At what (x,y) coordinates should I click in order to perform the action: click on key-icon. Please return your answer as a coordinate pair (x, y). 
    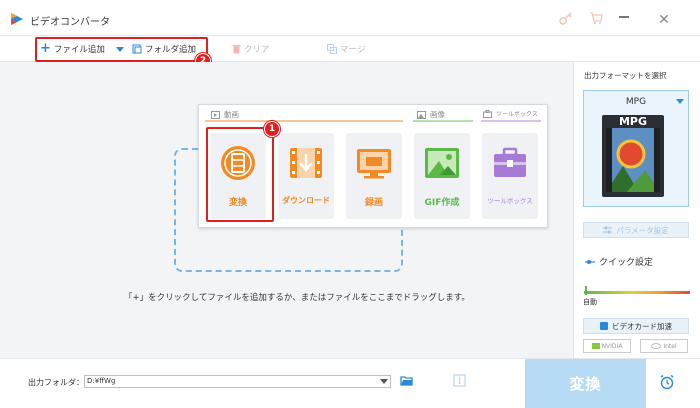
    Looking at the image, I should click on (566, 18).